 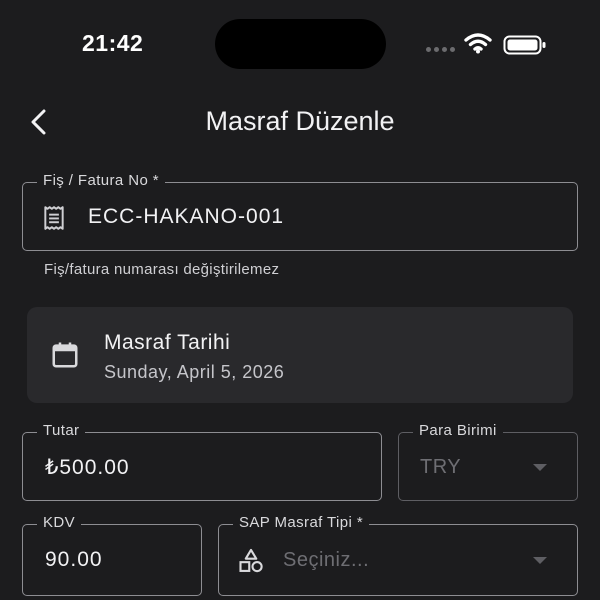 What do you see at coordinates (524, 45) in the screenshot?
I see `battery-icon` at bounding box center [524, 45].